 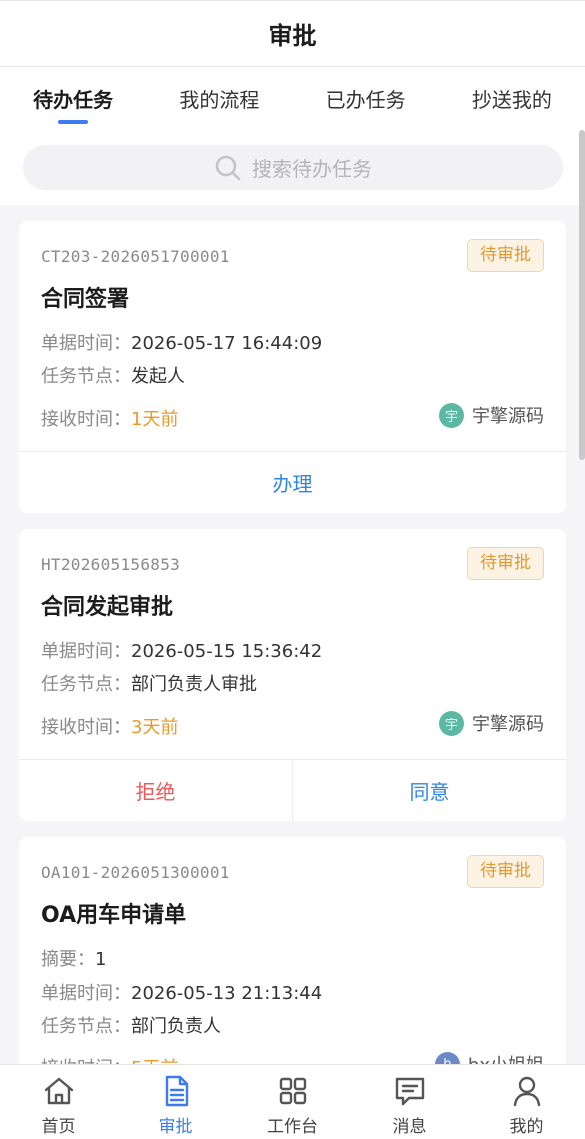 What do you see at coordinates (58, 1091) in the screenshot?
I see `home-icon` at bounding box center [58, 1091].